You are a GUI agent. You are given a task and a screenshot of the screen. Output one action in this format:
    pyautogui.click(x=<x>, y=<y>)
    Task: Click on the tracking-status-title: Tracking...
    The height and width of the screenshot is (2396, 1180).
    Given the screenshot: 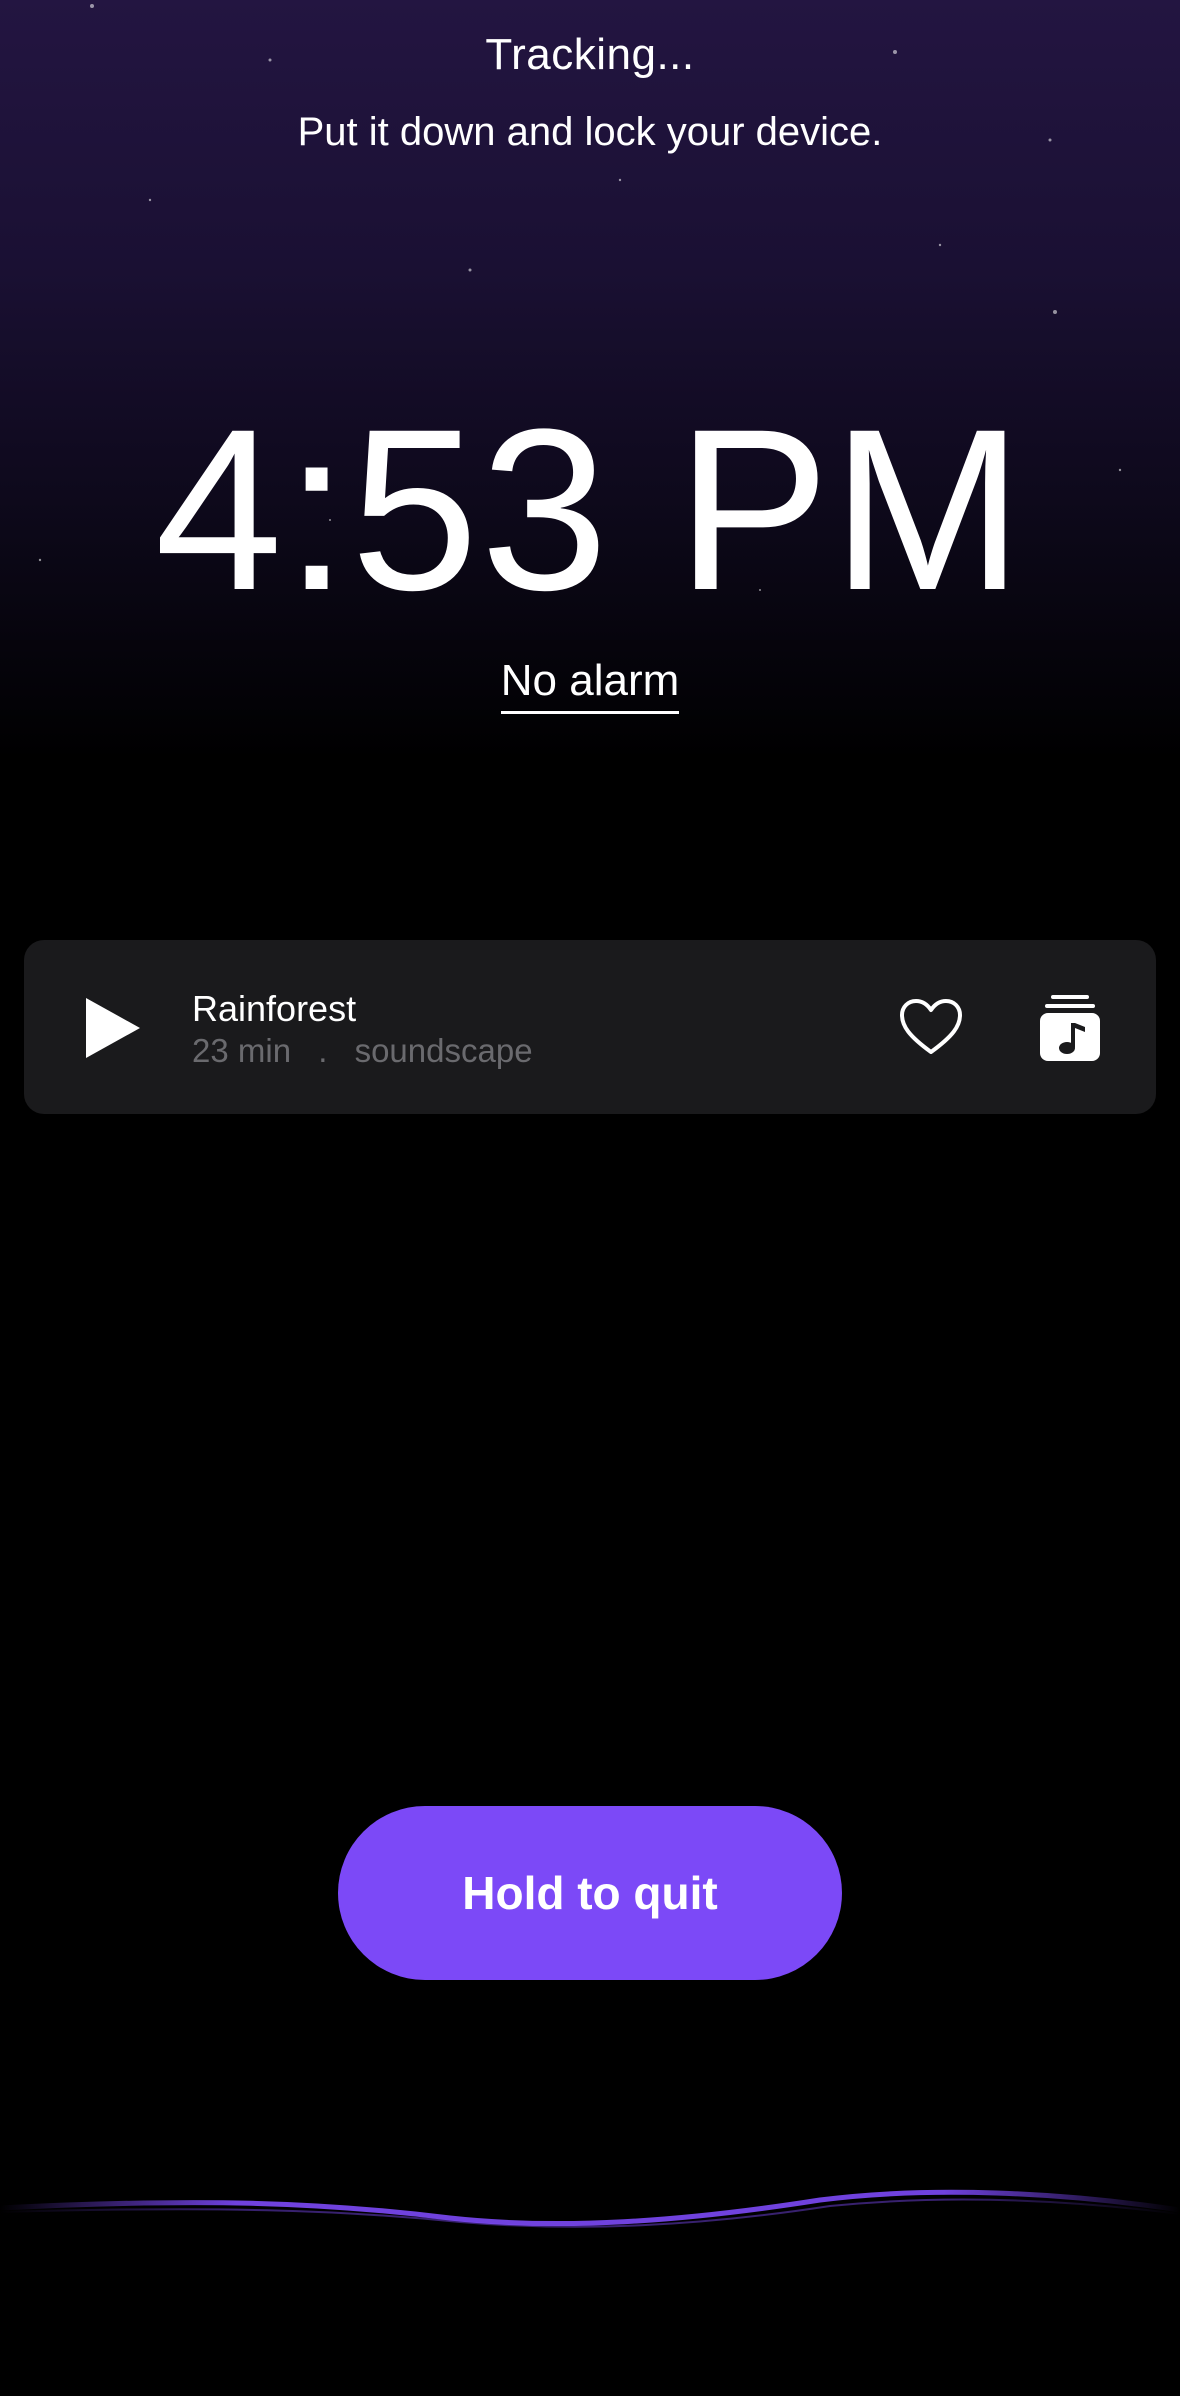 What is the action you would take?
    pyautogui.click(x=590, y=54)
    